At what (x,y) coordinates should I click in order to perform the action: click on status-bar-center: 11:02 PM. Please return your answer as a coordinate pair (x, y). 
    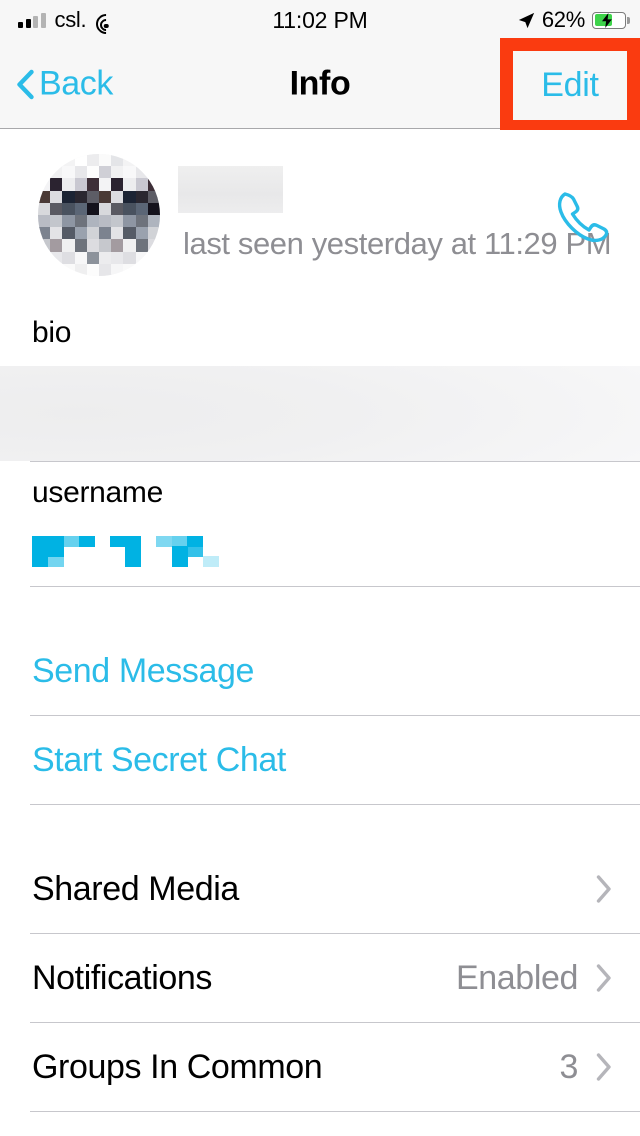
    Looking at the image, I should click on (320, 20).